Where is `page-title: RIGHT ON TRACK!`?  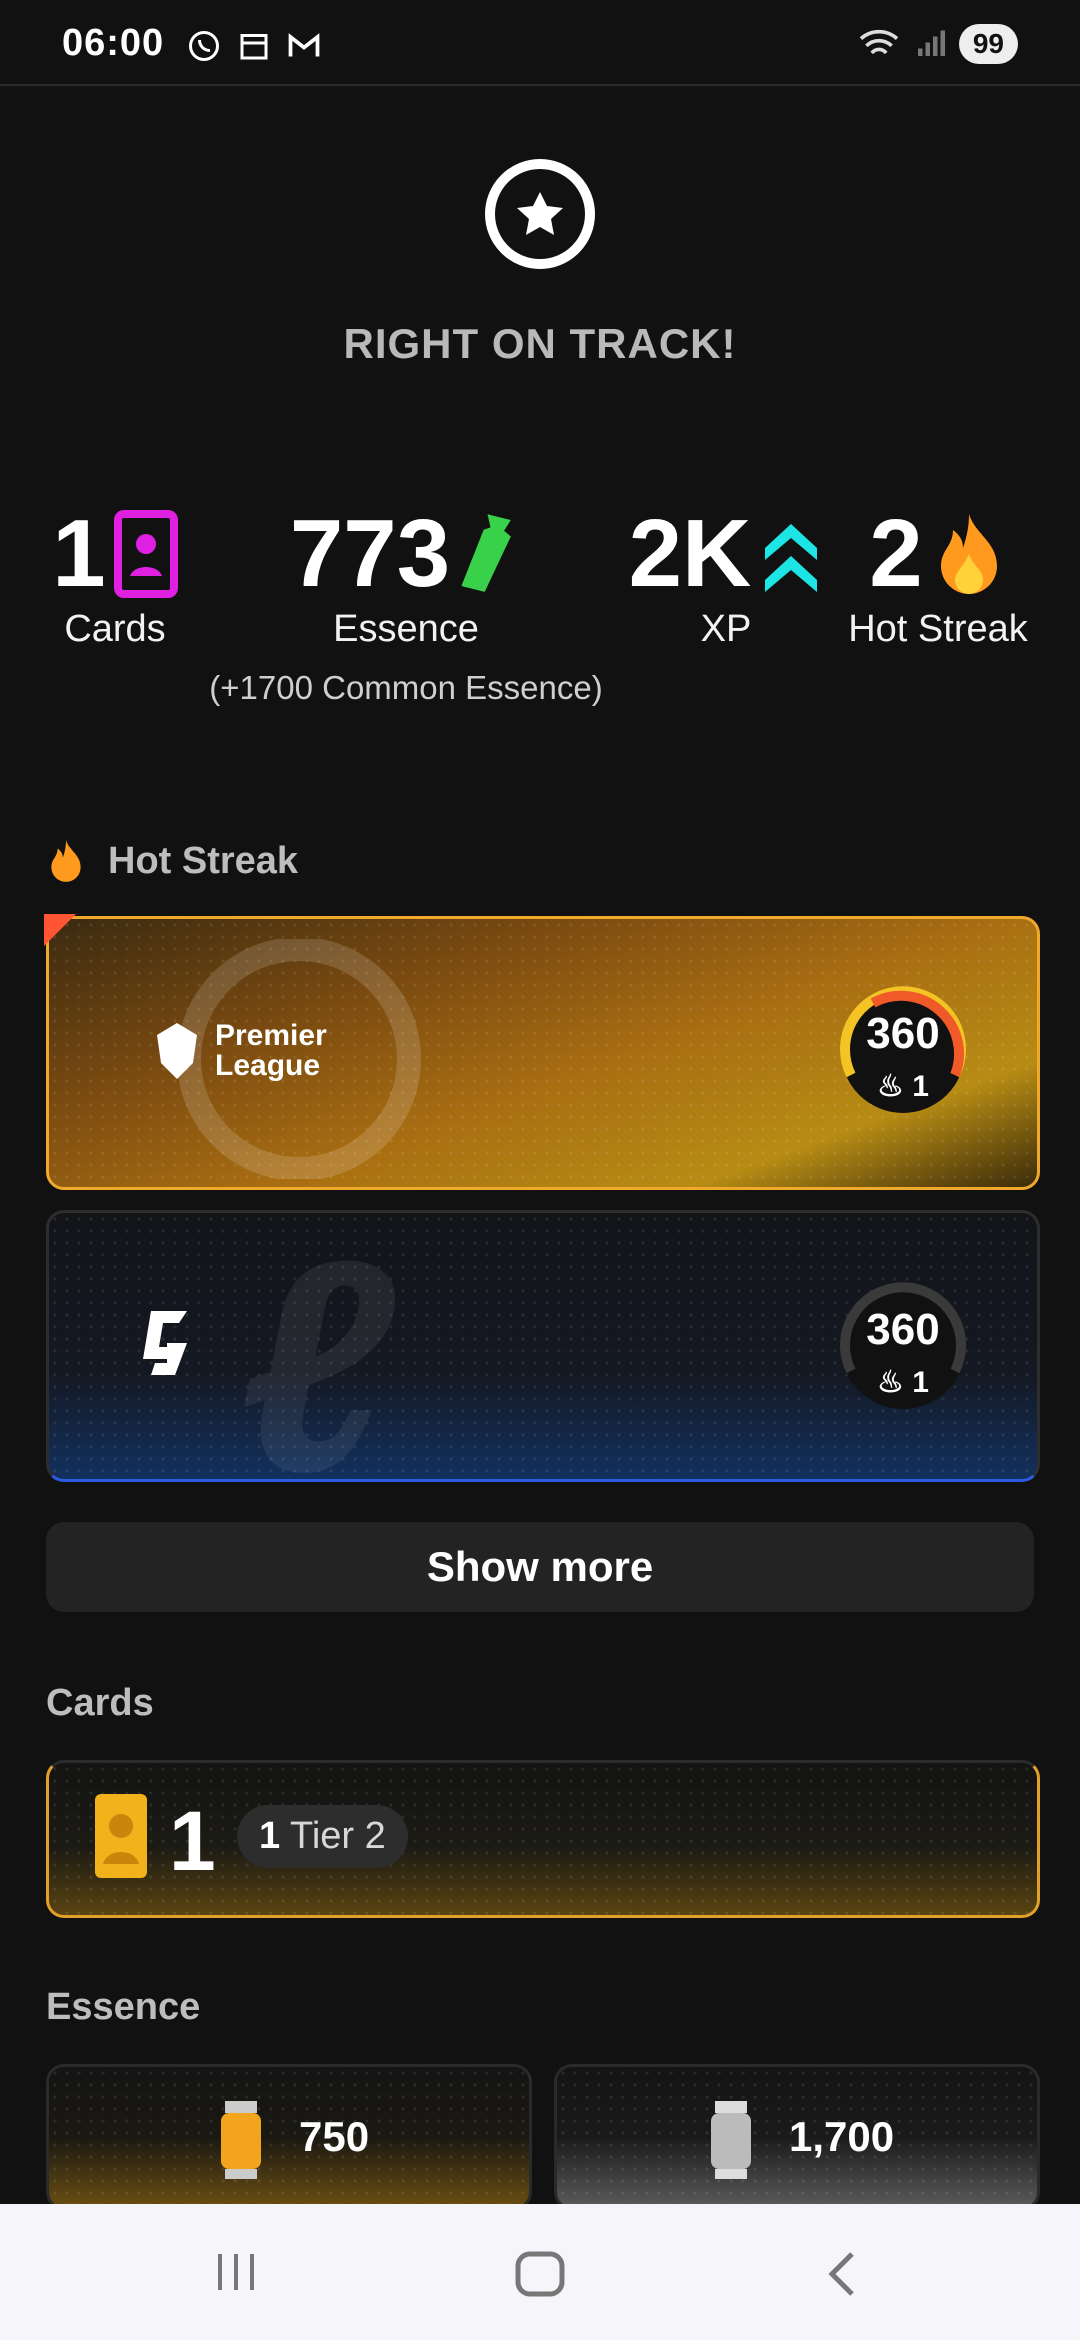 page-title: RIGHT ON TRACK! is located at coordinates (540, 343).